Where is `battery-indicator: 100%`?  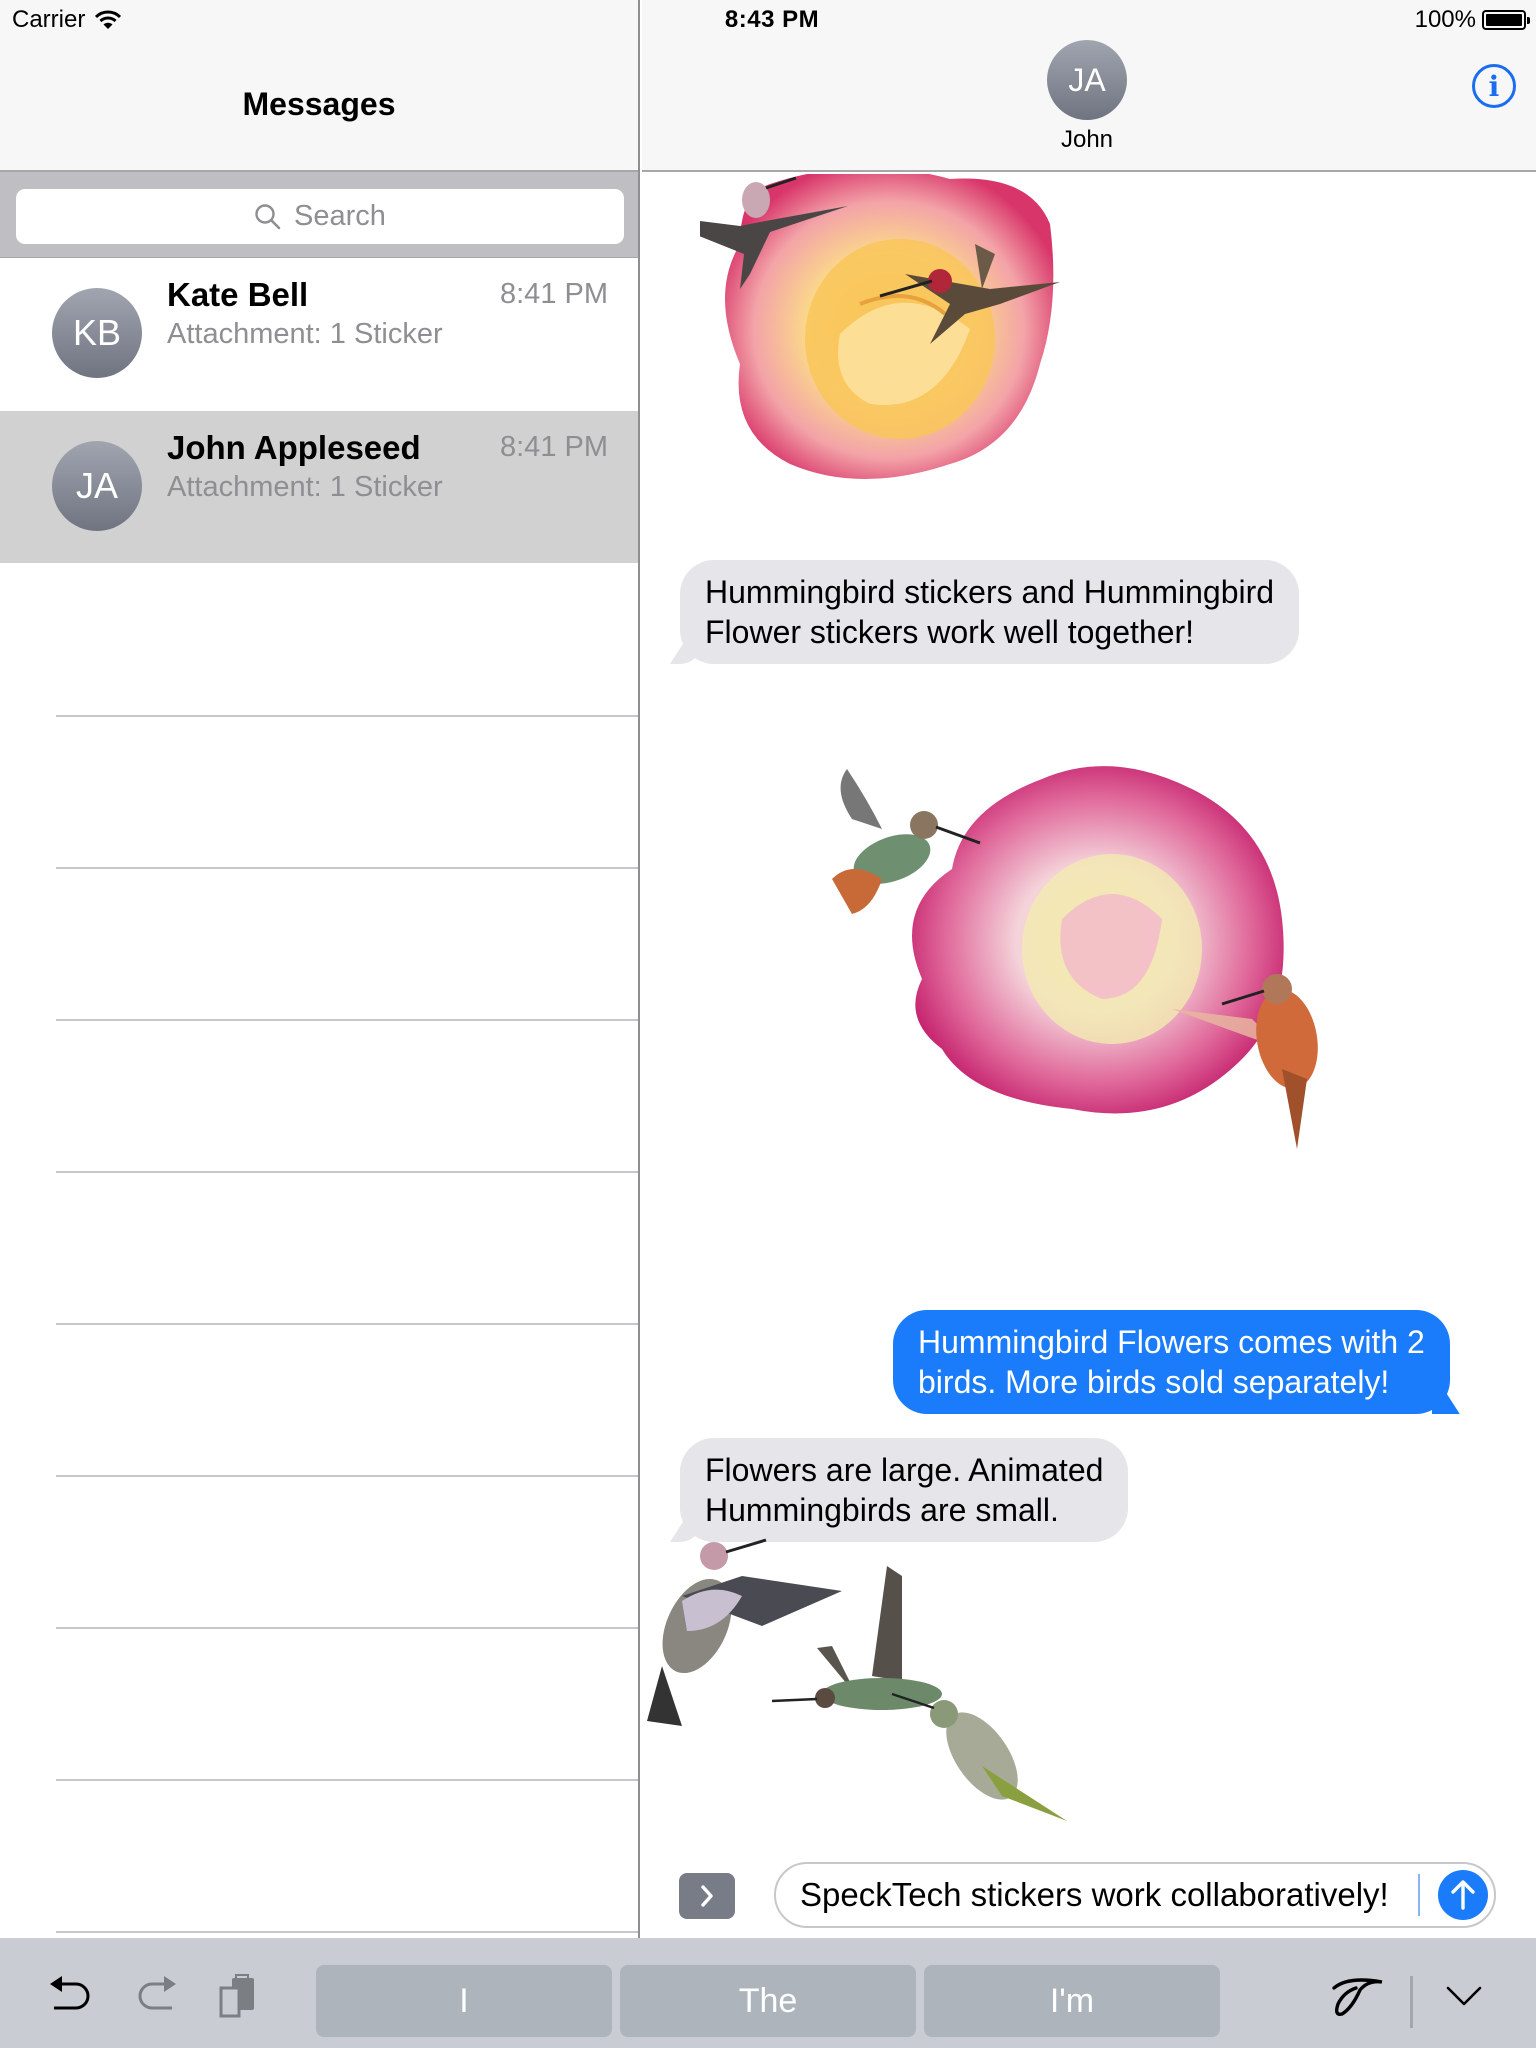 battery-indicator: 100% is located at coordinates (1472, 20).